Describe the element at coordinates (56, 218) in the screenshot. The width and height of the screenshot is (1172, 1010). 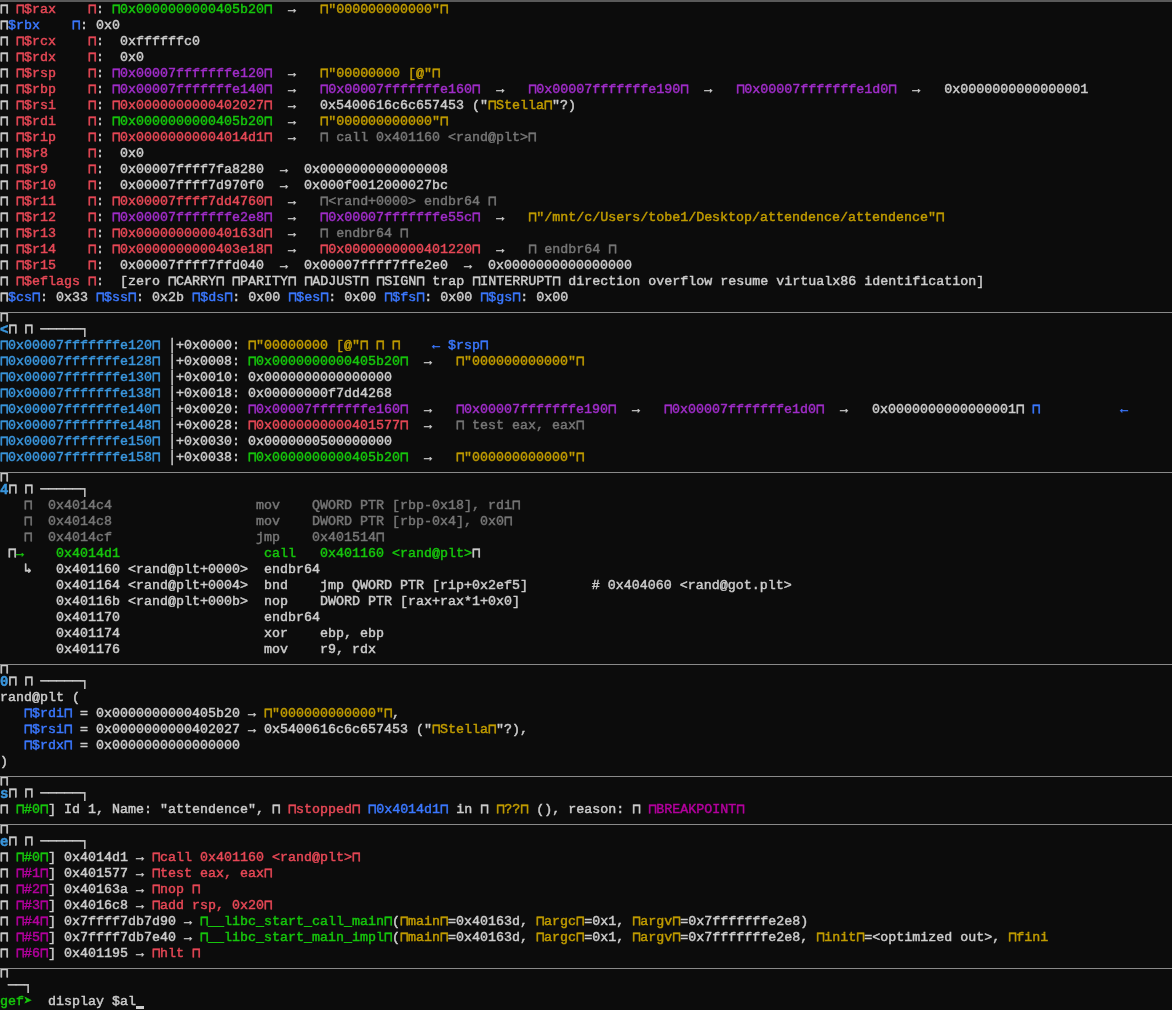
I see `terminal-text: ⊓$r12 ⊓` at that location.